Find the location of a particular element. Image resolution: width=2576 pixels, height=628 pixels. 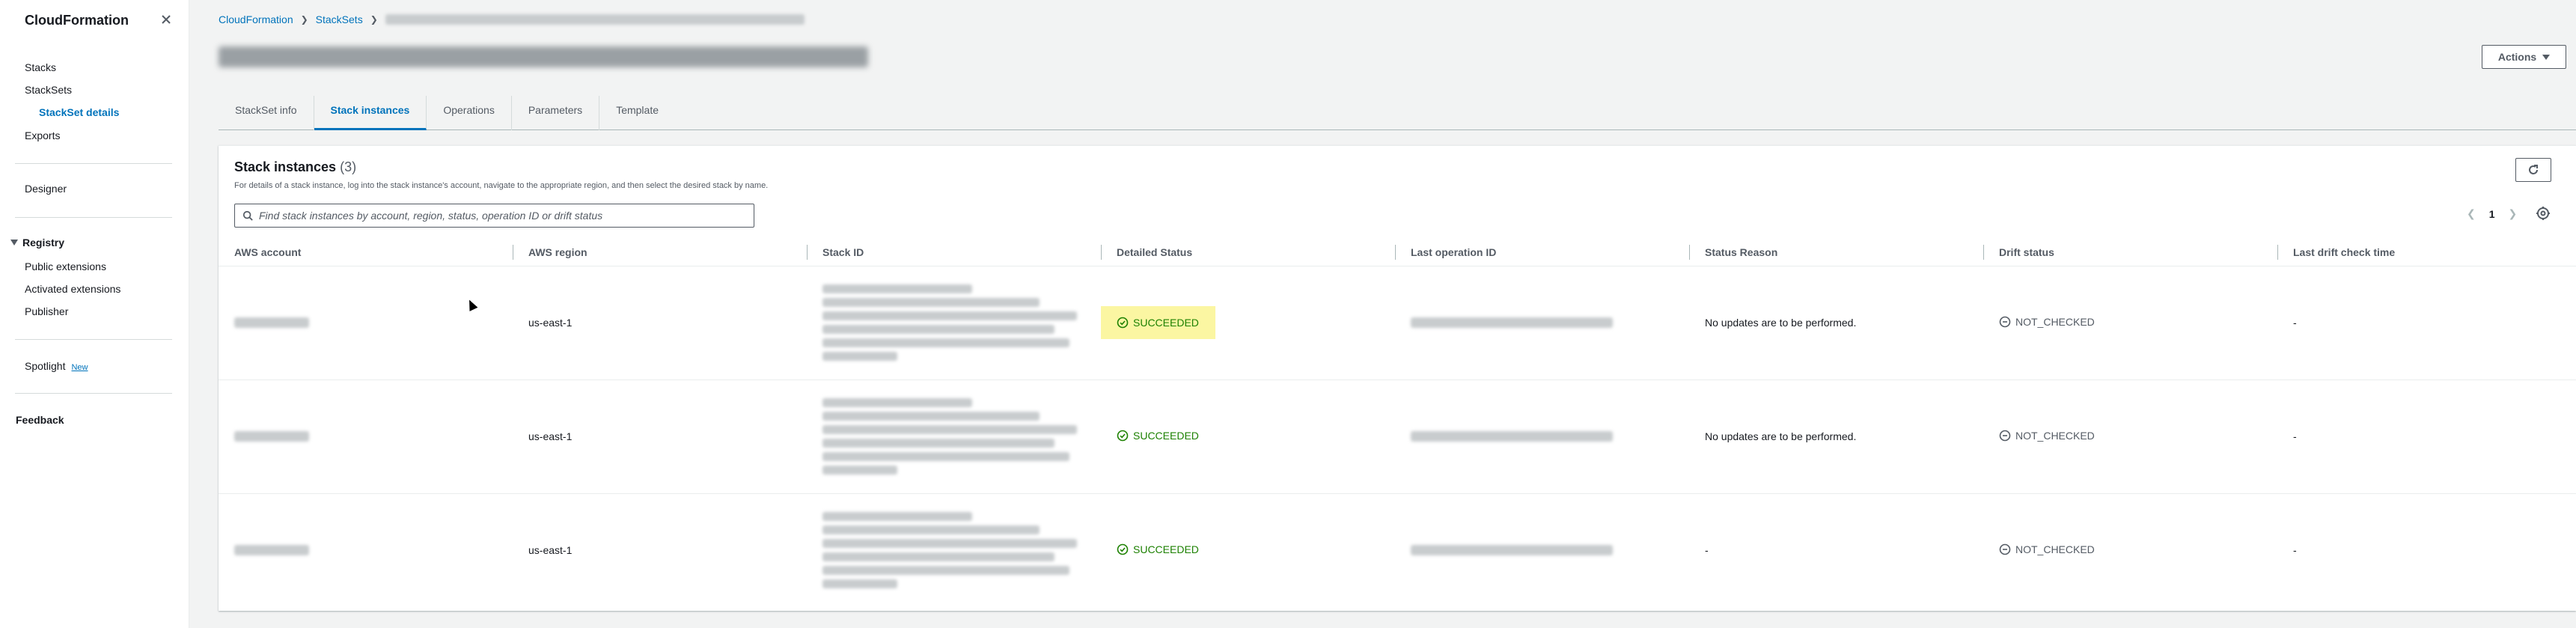

actions-label: Actions is located at coordinates (2517, 57).